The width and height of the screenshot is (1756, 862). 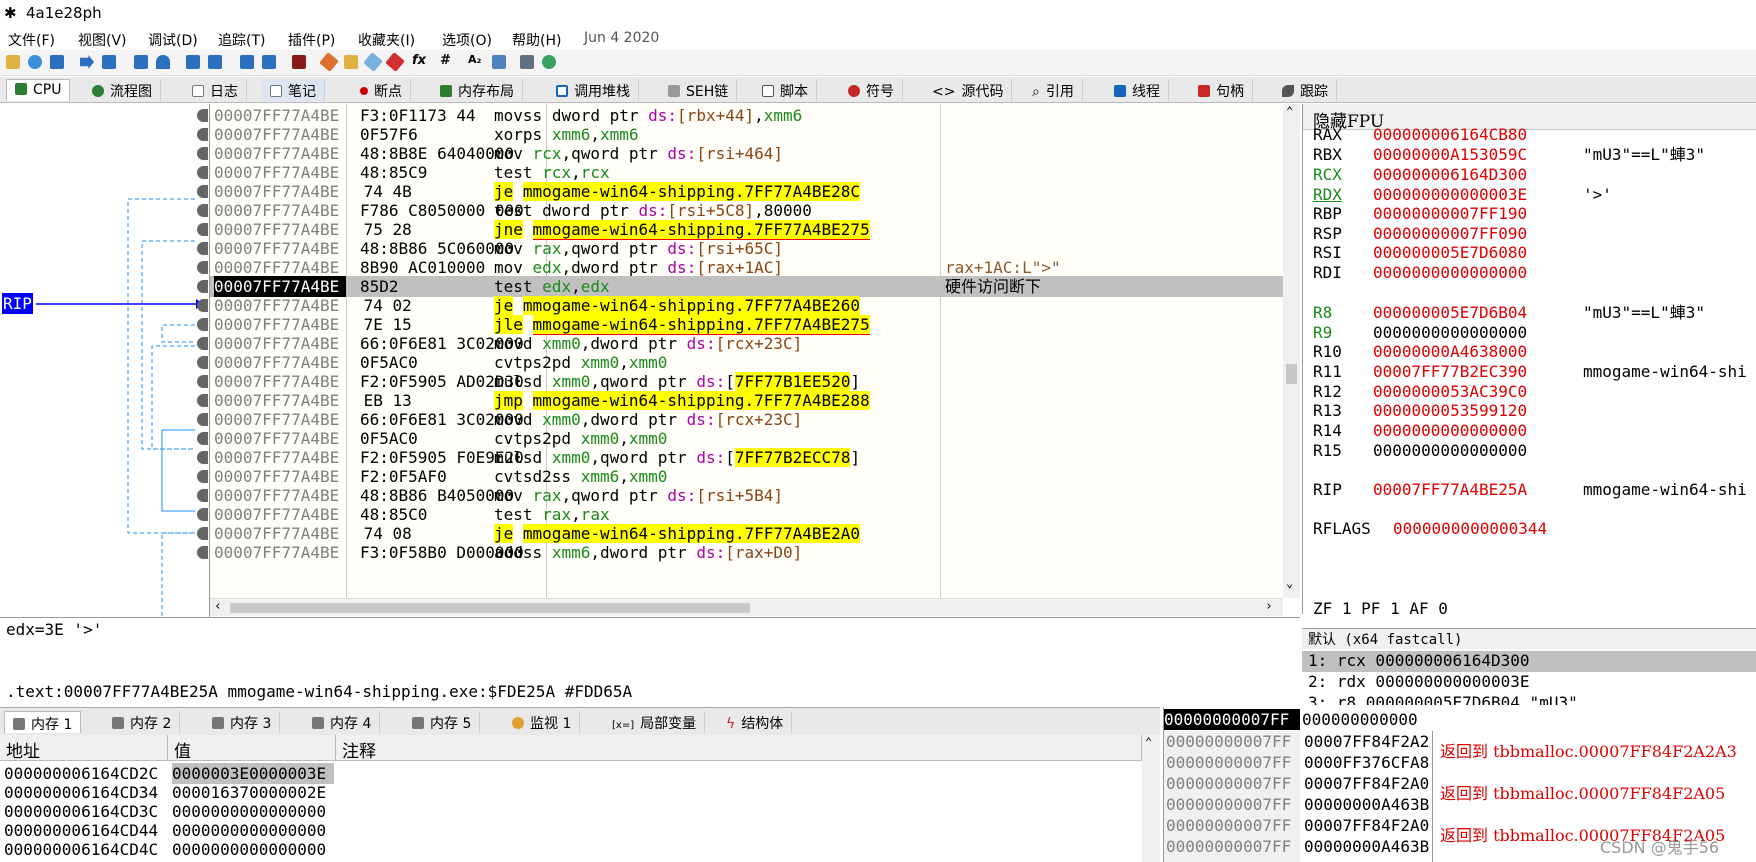 I want to click on pause-icon, so click(x=109, y=62).